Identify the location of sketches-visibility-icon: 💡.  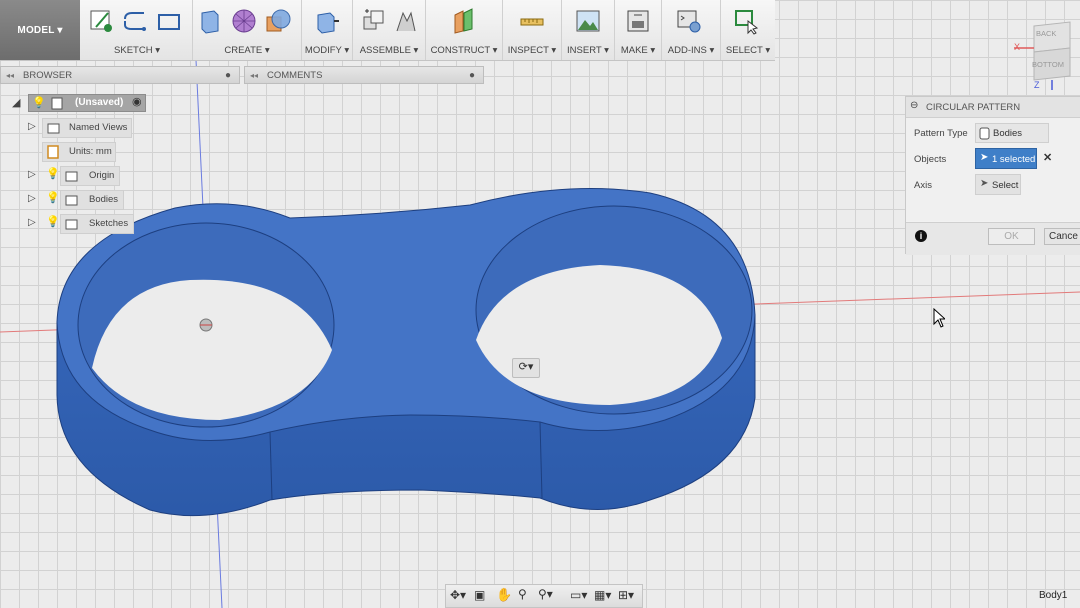
(53, 221).